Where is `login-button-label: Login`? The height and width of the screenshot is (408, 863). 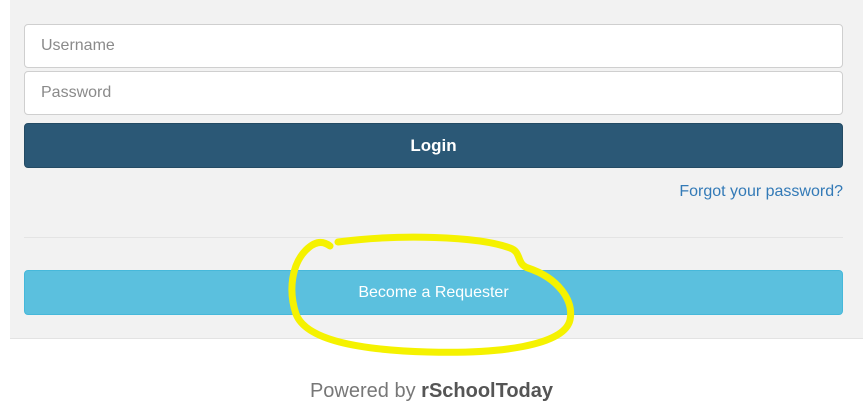
login-button-label: Login is located at coordinates (433, 145).